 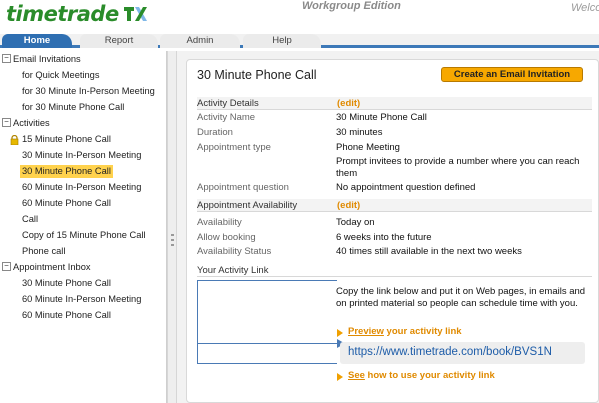 I want to click on tab-admin: Admin, so click(x=200, y=41).